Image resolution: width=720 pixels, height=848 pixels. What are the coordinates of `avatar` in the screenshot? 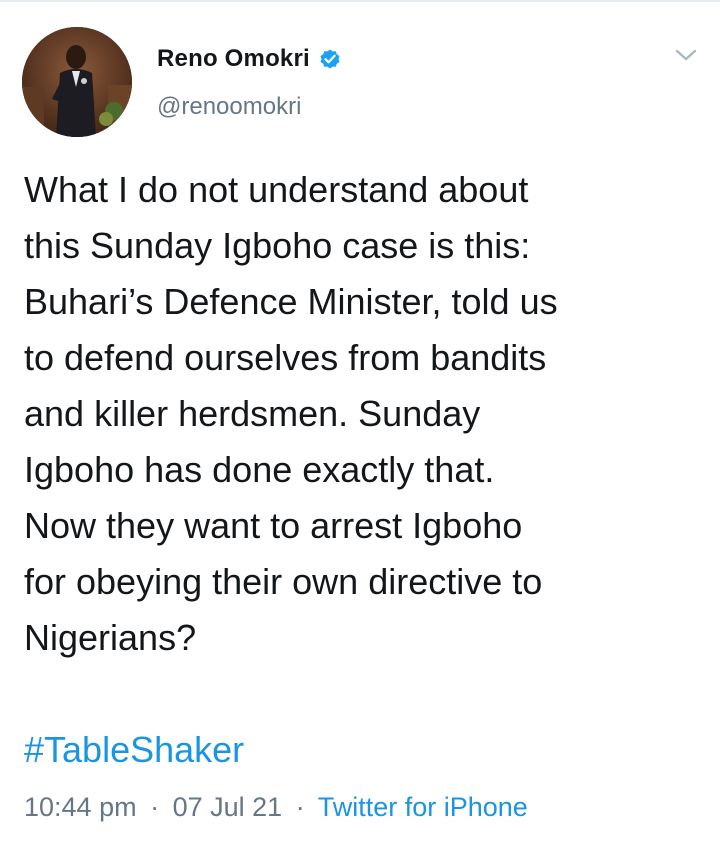 It's located at (77, 82).